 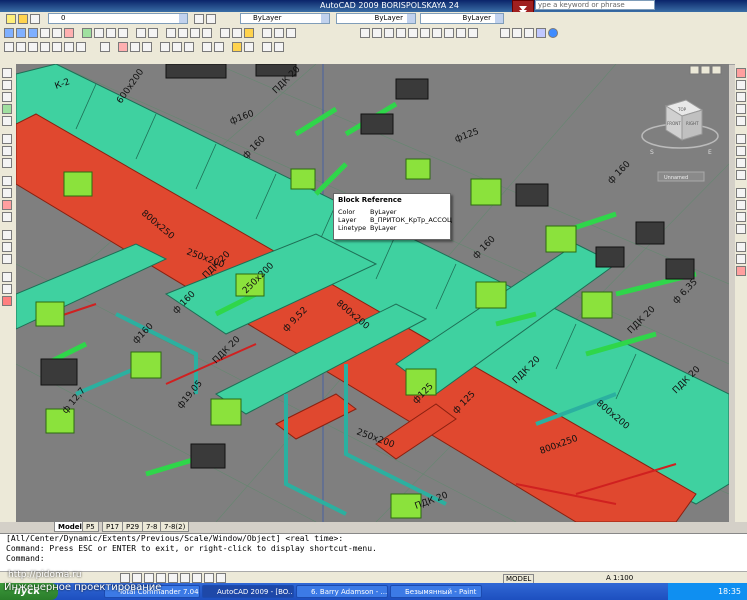 What do you see at coordinates (147, 47) in the screenshot?
I see `table-style-icon` at bounding box center [147, 47].